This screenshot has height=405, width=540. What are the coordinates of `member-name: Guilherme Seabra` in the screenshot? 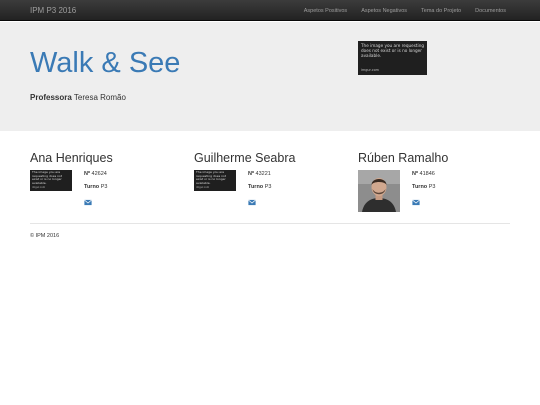 It's located at (245, 158).